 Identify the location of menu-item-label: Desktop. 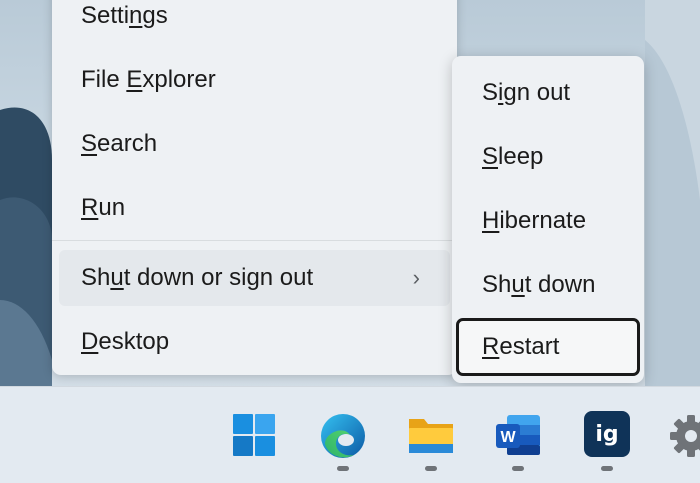
(125, 341).